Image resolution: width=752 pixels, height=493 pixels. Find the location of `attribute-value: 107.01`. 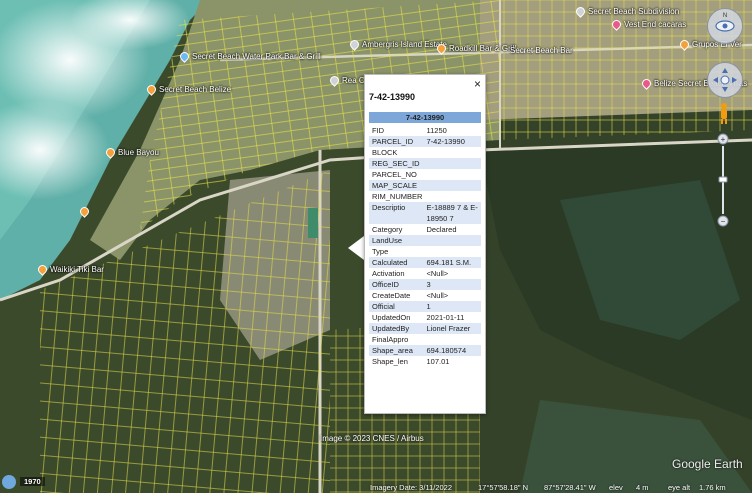

attribute-value: 107.01 is located at coordinates (438, 361).